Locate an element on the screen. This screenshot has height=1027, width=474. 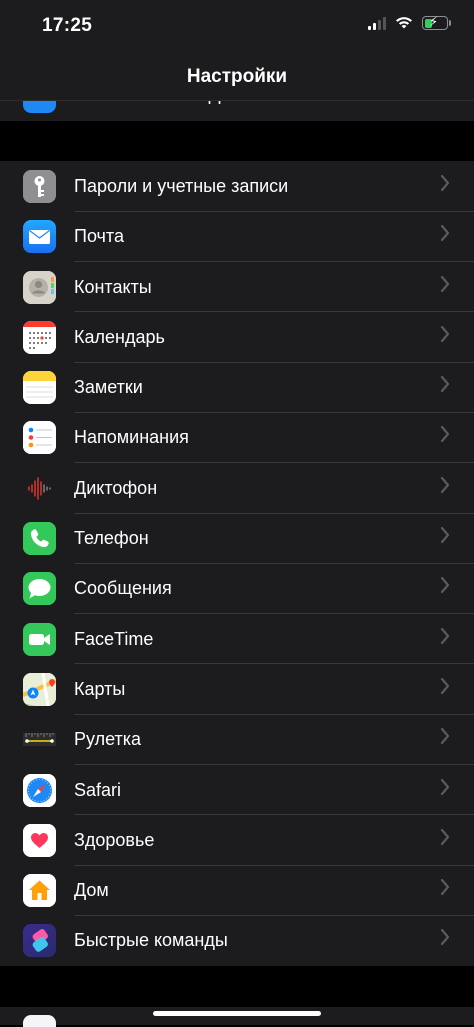
status-indicators: ⚡ is located at coordinates (409, 22).